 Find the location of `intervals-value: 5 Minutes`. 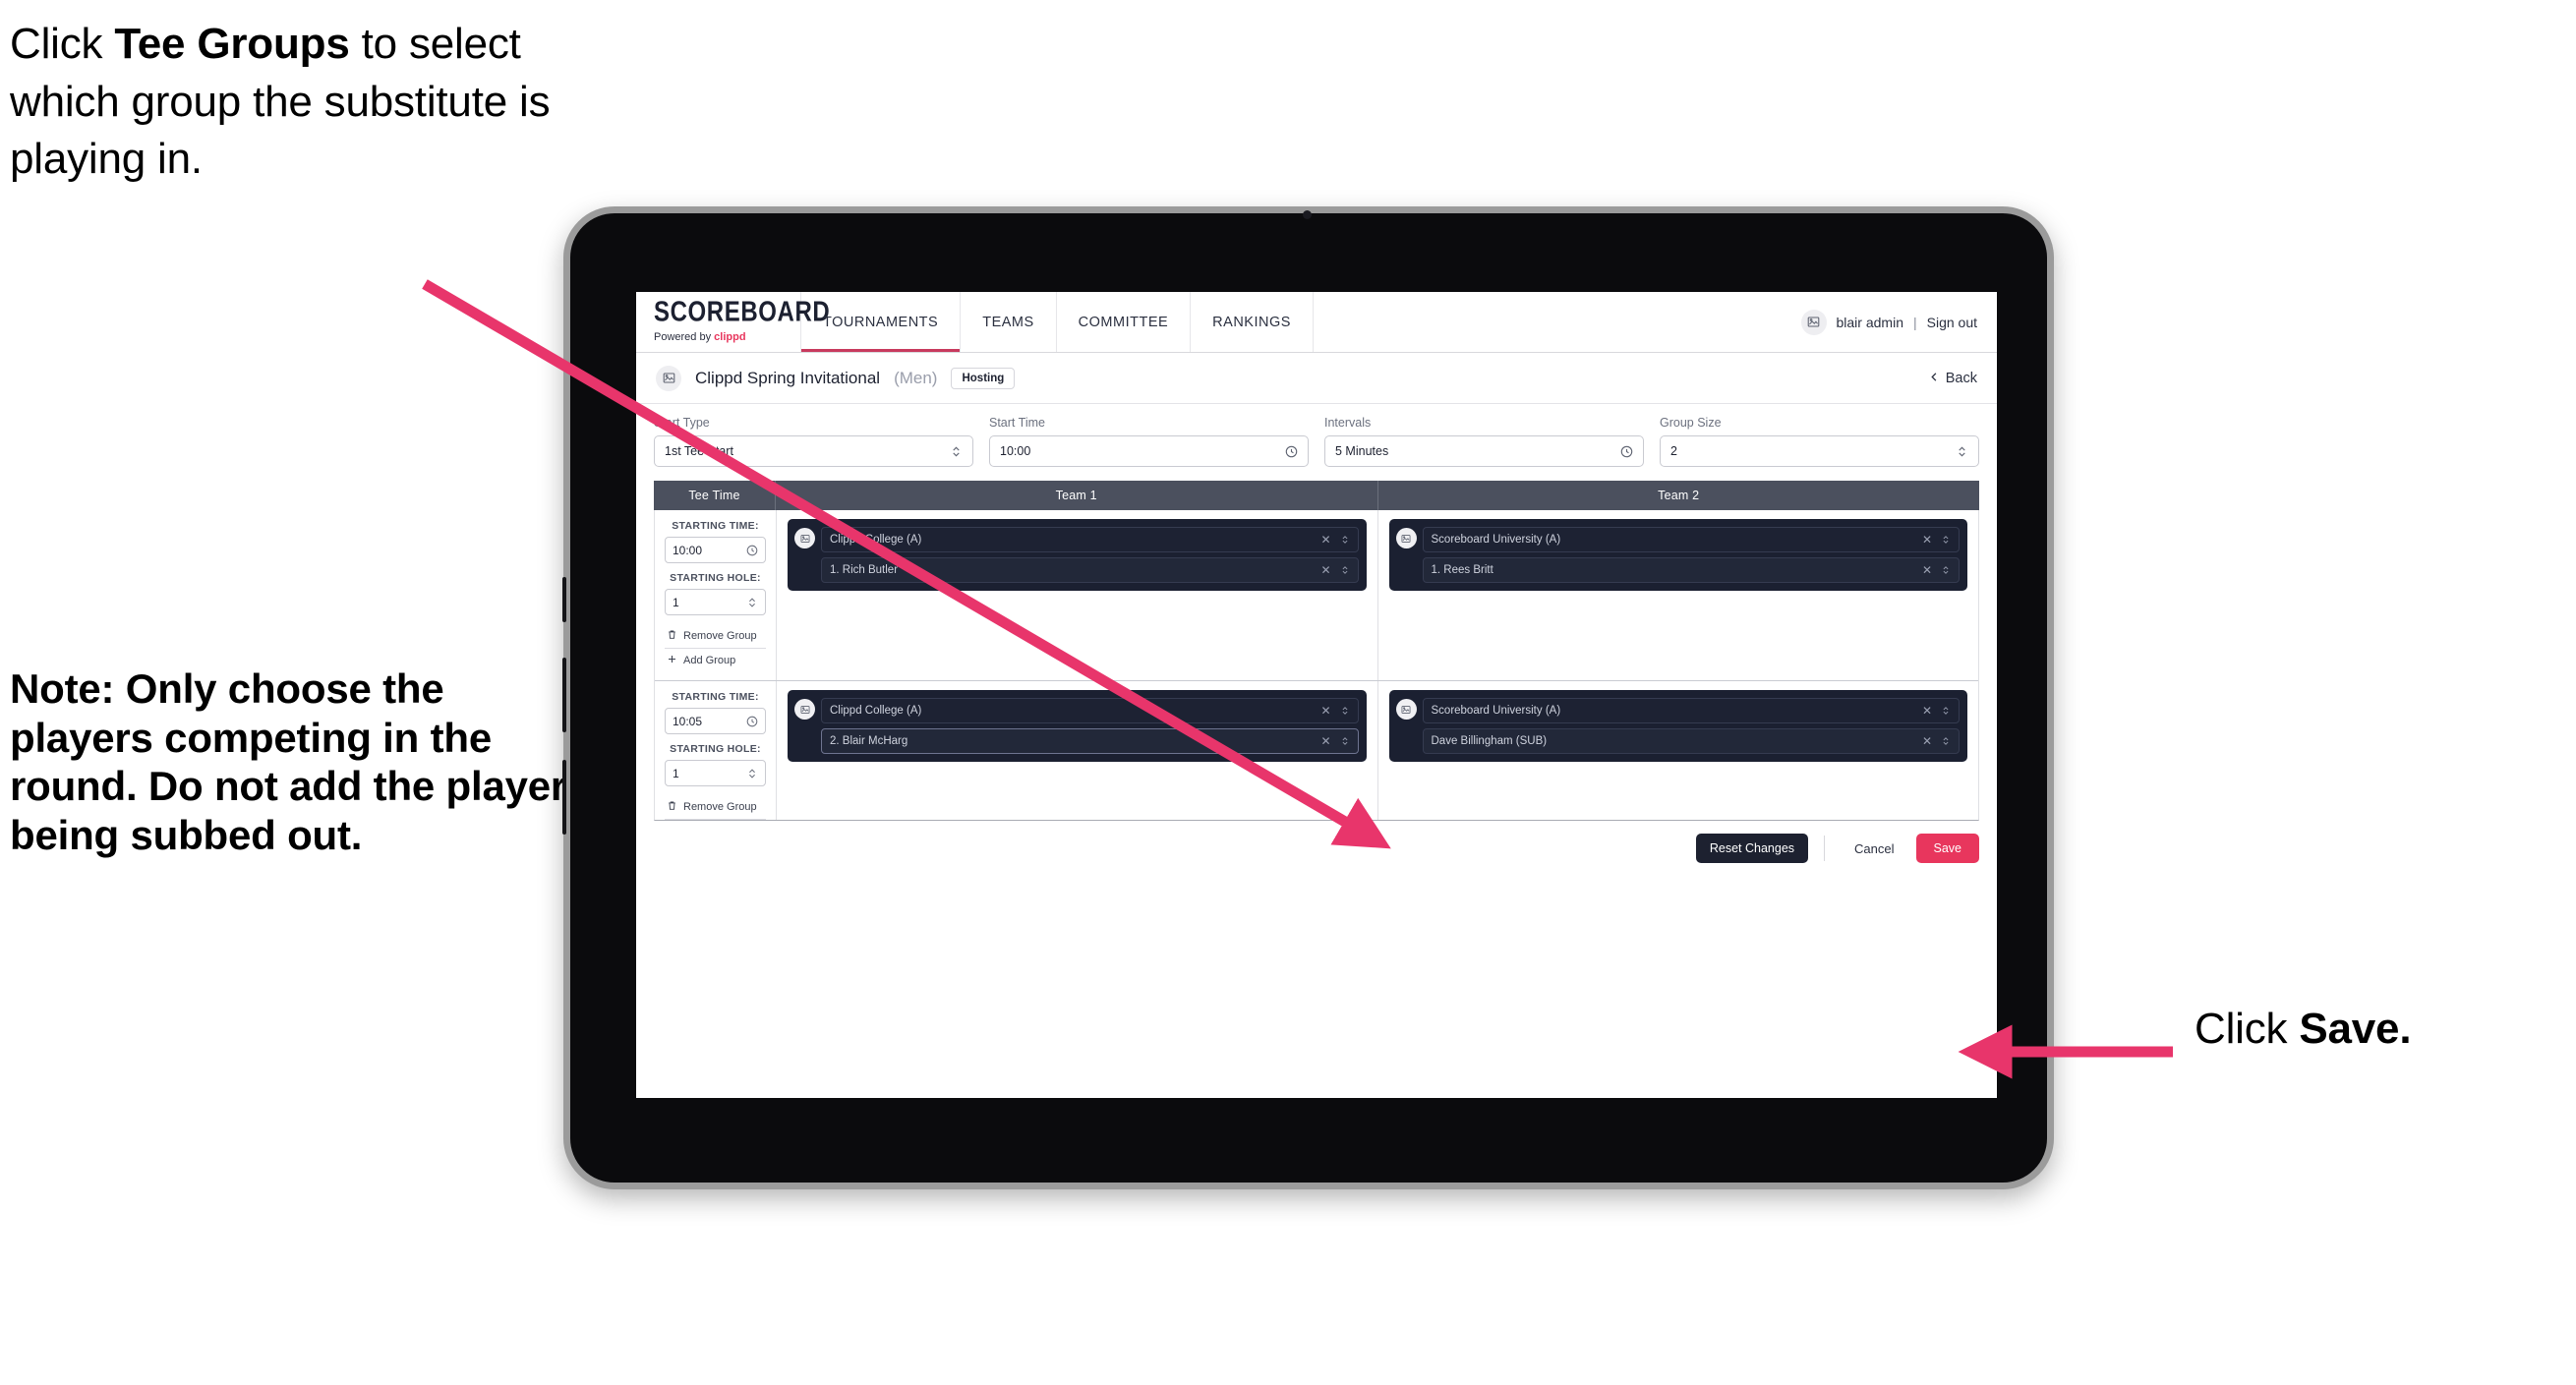

intervals-value: 5 Minutes is located at coordinates (1362, 451).